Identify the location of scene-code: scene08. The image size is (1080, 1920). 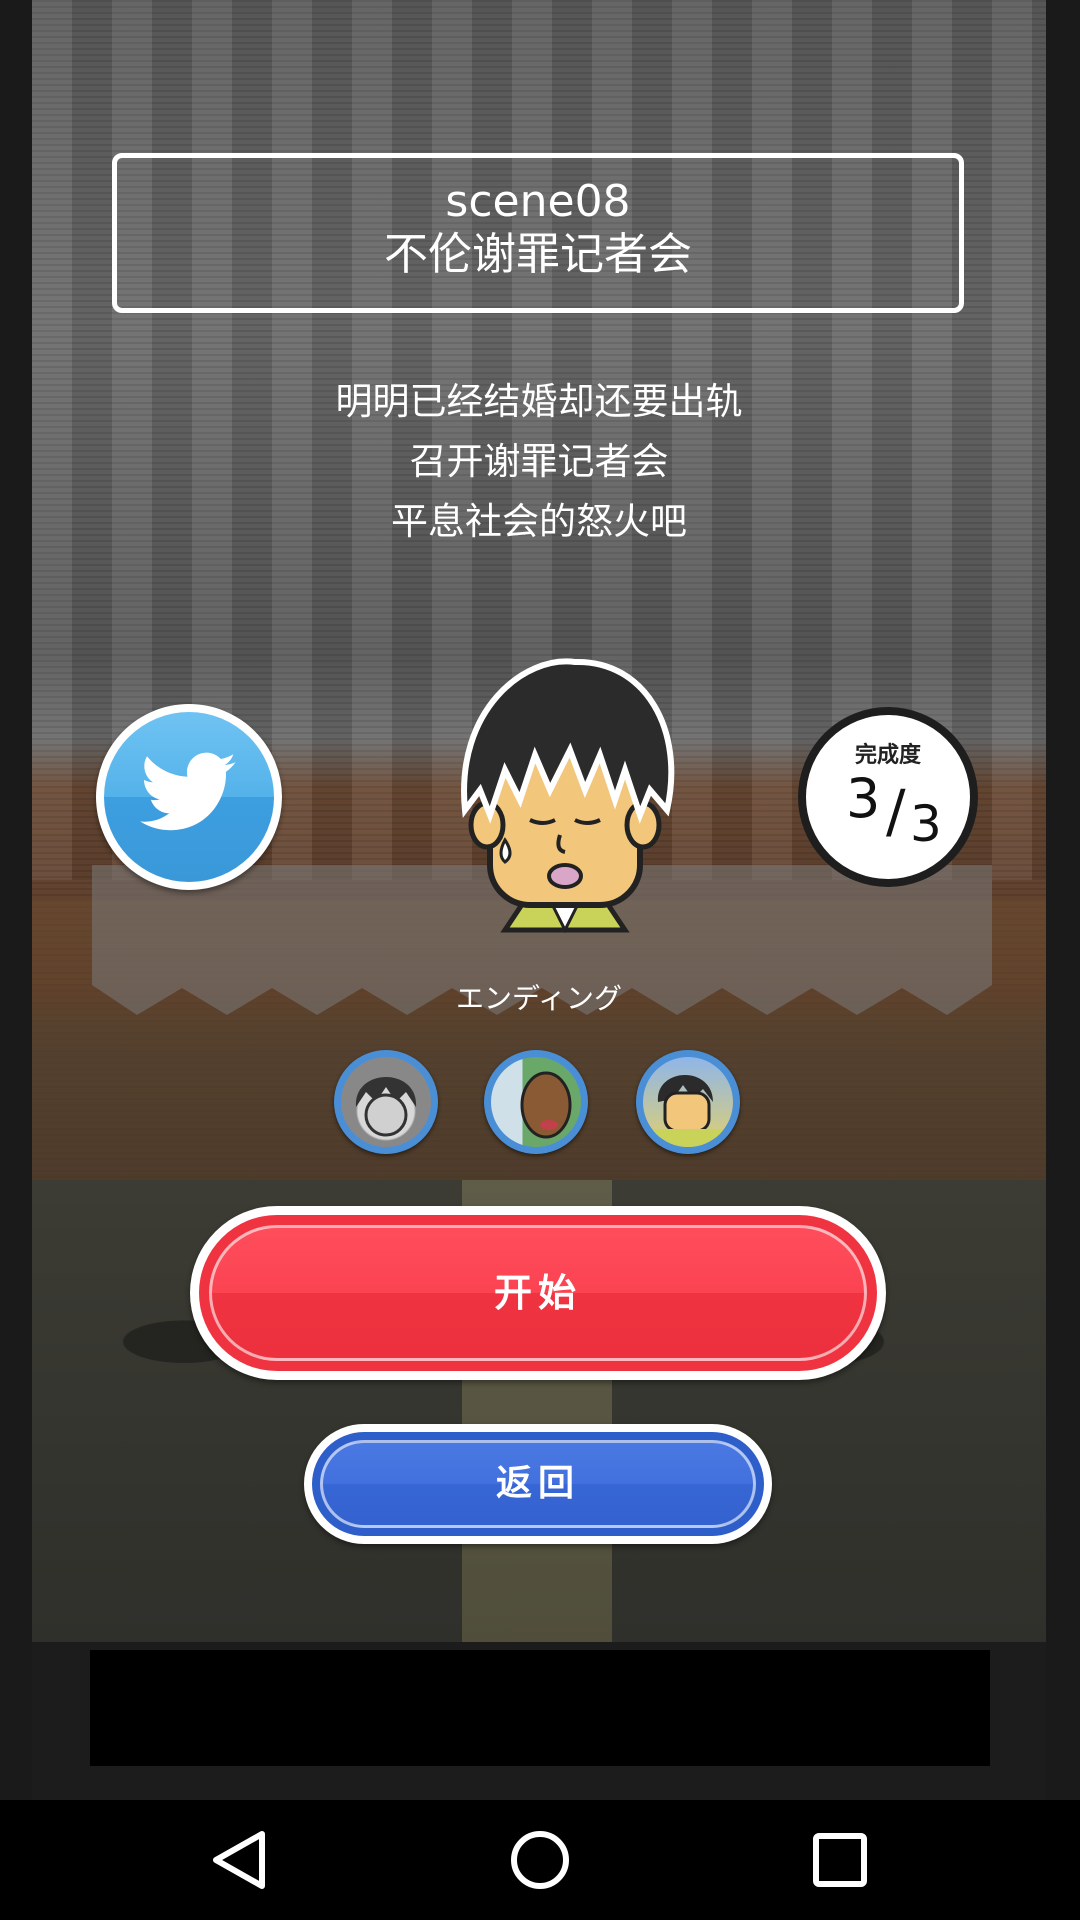
(538, 201).